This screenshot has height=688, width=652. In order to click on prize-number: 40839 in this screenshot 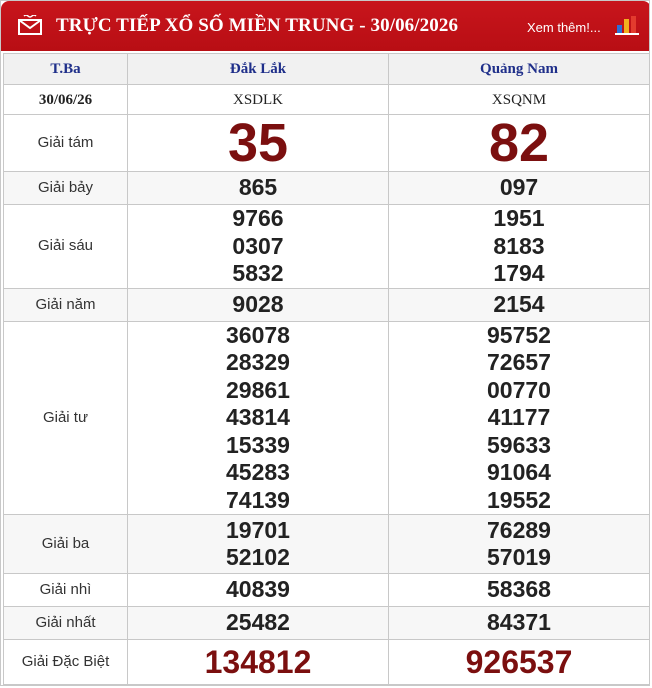, I will do `click(258, 589)`.